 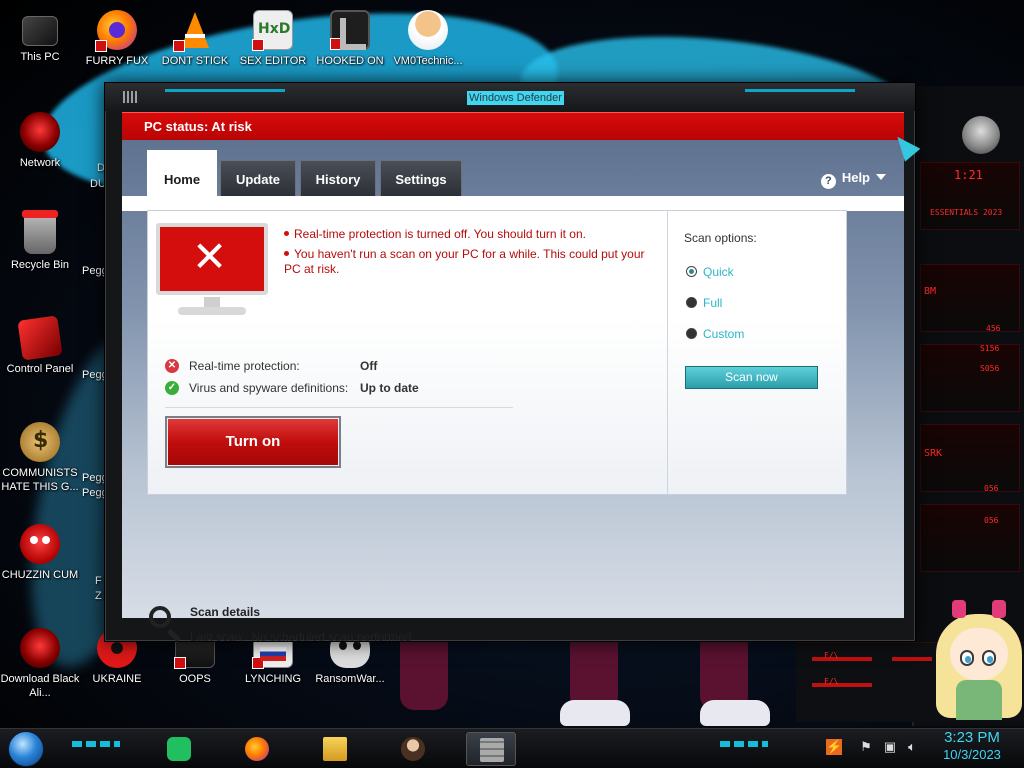 I want to click on volume-icon: 🔈︎, so click(x=912, y=747).